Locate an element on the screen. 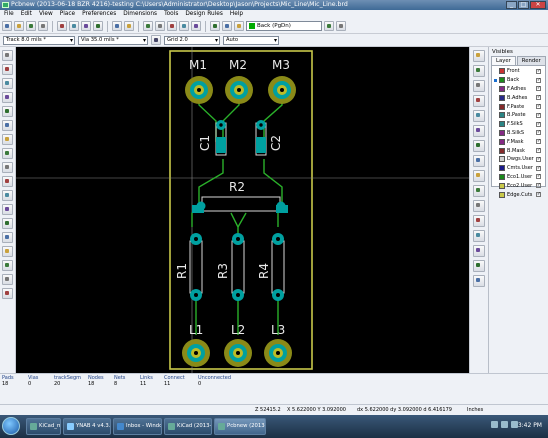  save-icon is located at coordinates (31, 26).